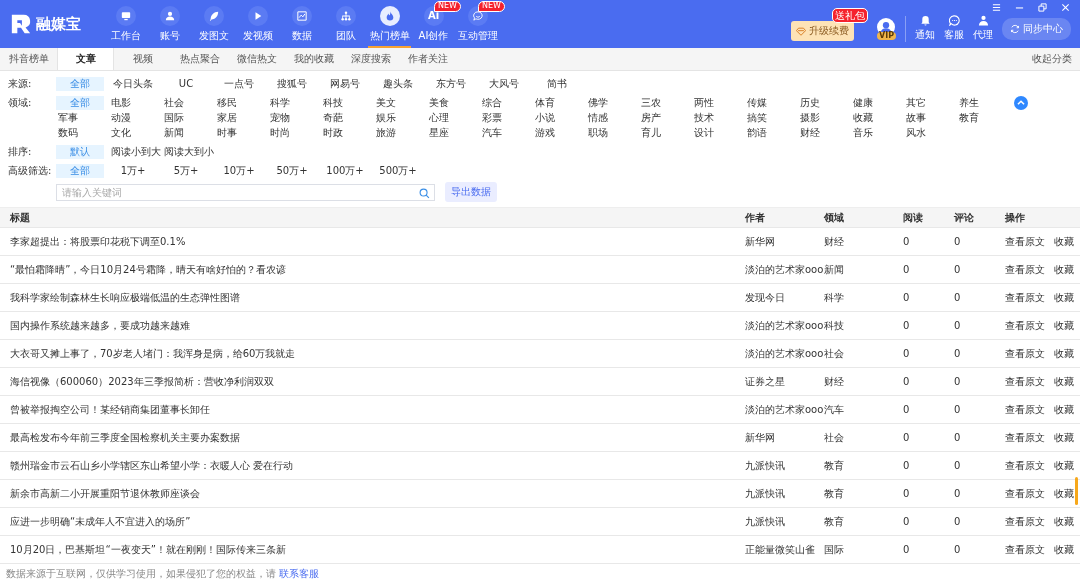  Describe the element at coordinates (292, 103) in the screenshot. I see `filter-option: 科学` at that location.